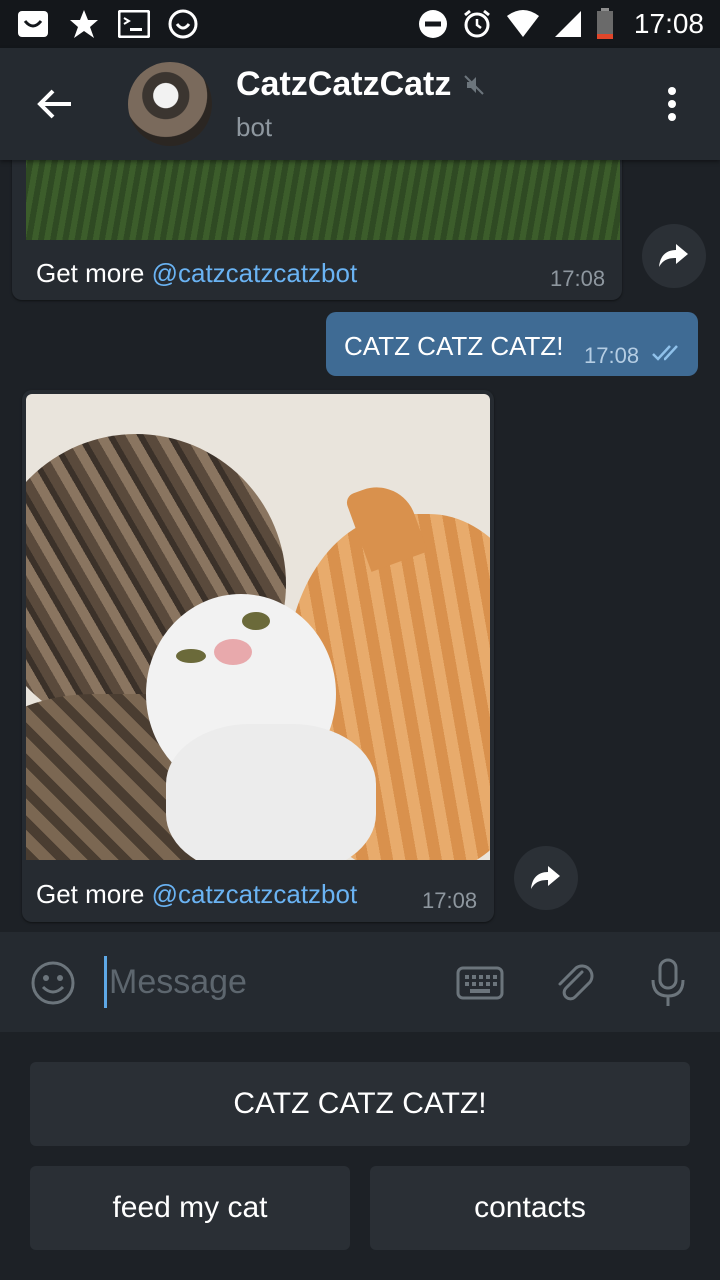 This screenshot has height=1280, width=720. I want to click on emoji-button, so click(53, 983).